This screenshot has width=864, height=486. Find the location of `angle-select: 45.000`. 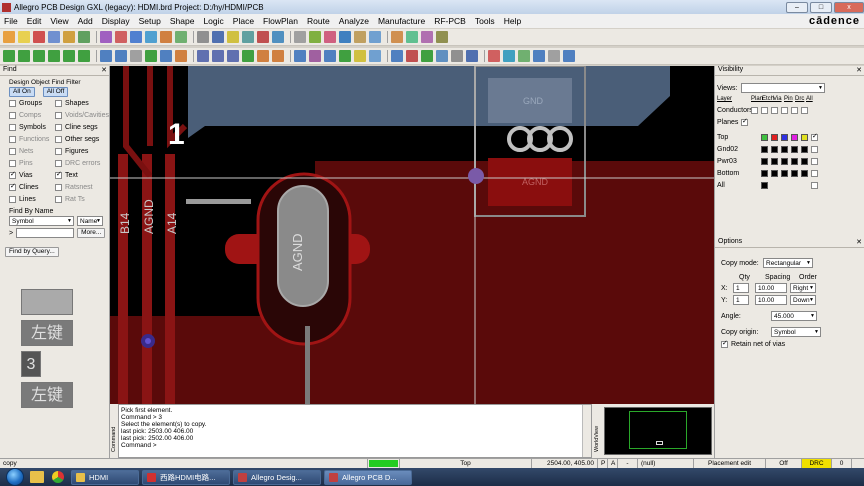

angle-select: 45.000 is located at coordinates (794, 316).